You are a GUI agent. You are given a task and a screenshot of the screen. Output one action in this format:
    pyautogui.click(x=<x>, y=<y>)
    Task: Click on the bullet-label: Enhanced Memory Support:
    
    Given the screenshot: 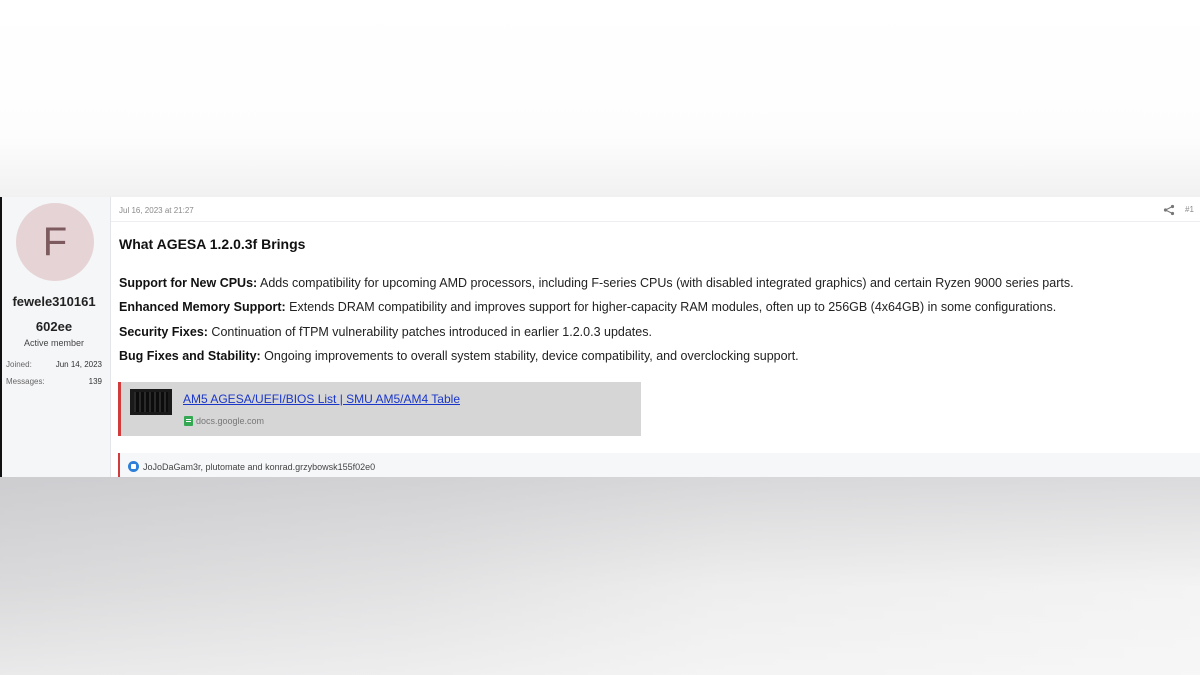 What is the action you would take?
    pyautogui.click(x=202, y=307)
    